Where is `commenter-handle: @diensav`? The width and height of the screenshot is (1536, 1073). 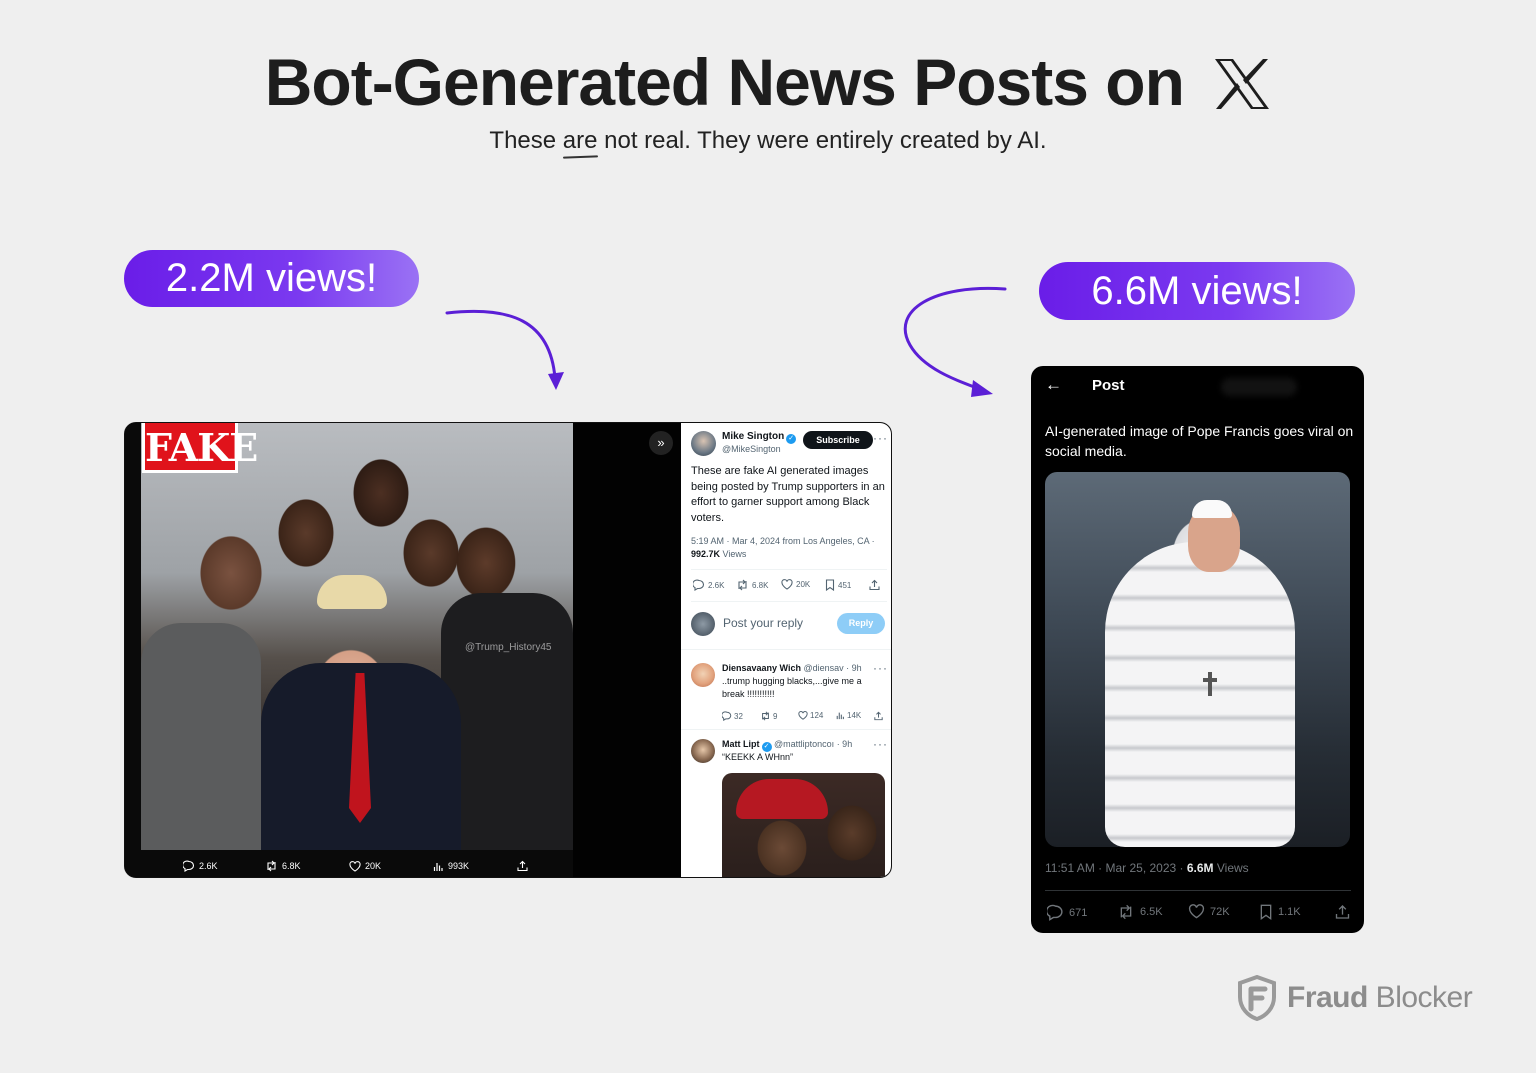 commenter-handle: @diensav is located at coordinates (823, 668).